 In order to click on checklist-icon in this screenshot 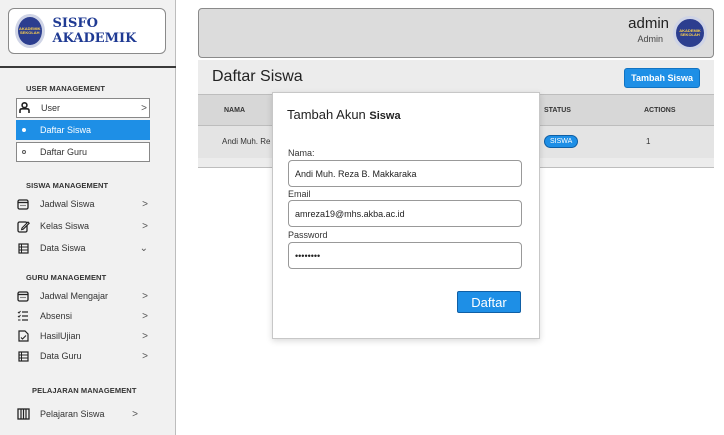, I will do `click(23, 316)`.